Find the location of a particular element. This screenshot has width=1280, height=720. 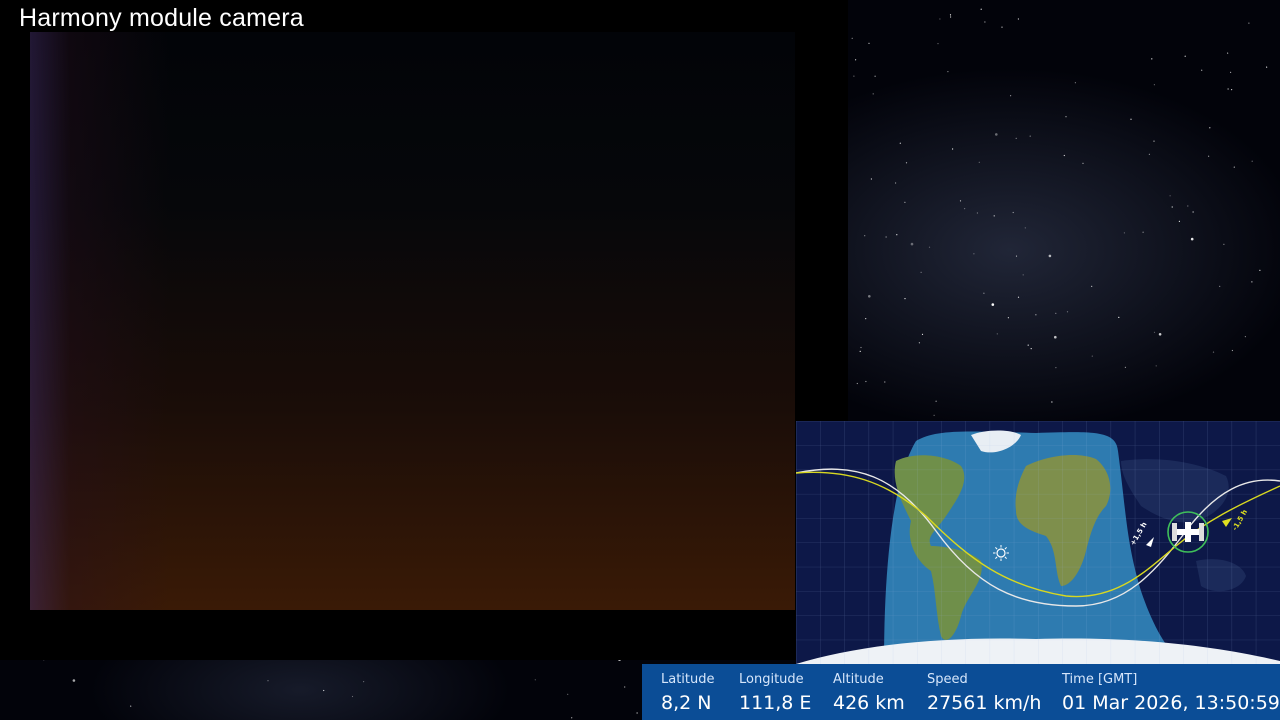

altitude-value: 426 km is located at coordinates (869, 703).